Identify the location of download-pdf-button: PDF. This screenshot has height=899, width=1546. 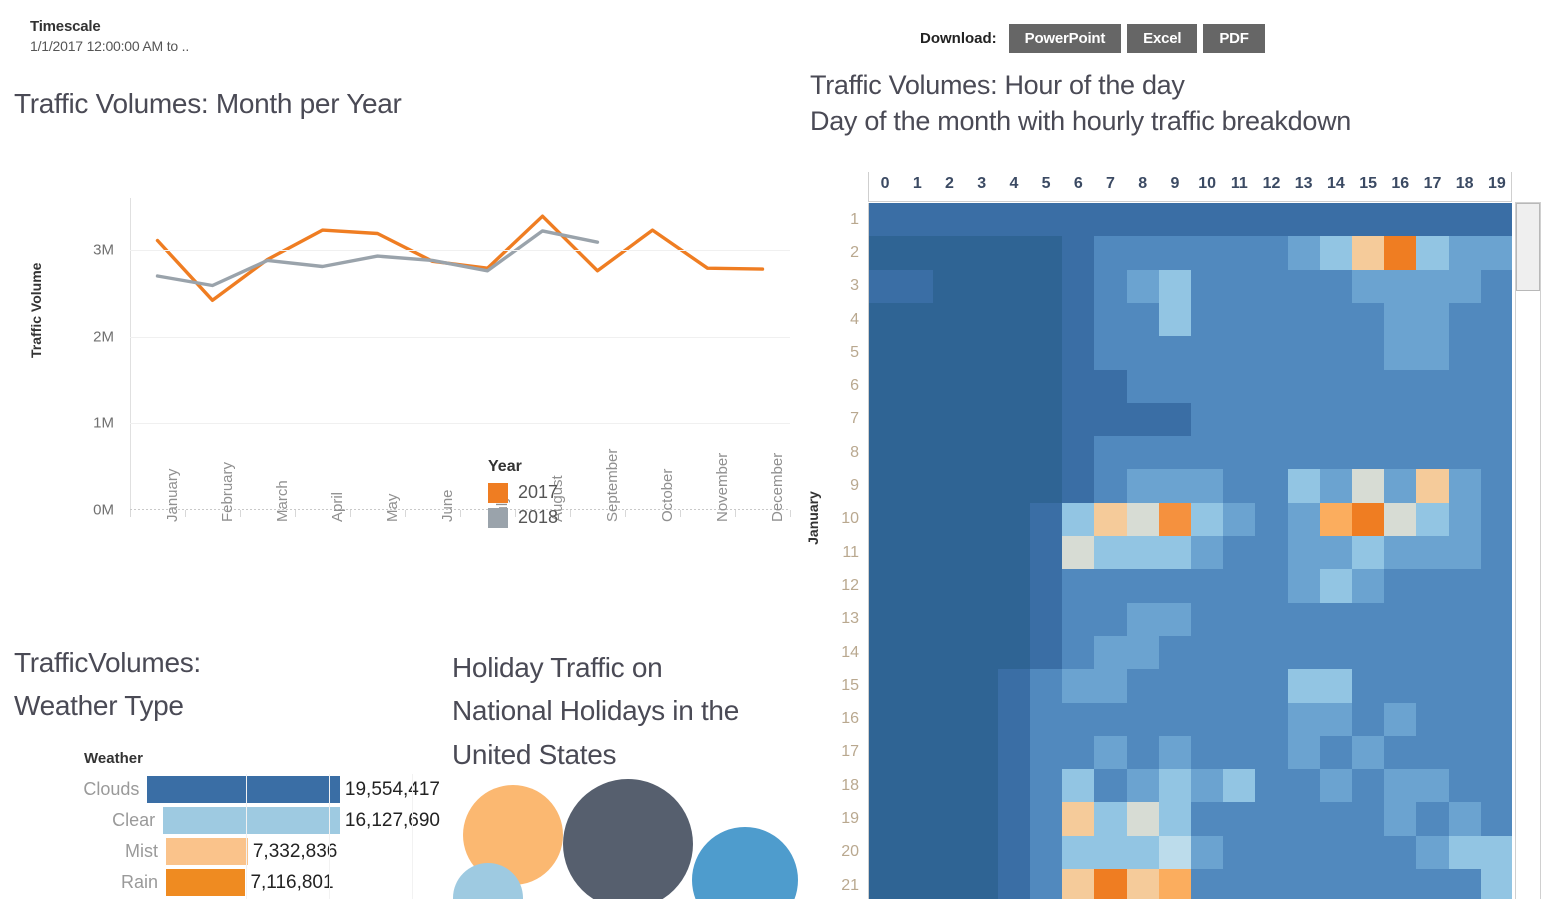
(1234, 38).